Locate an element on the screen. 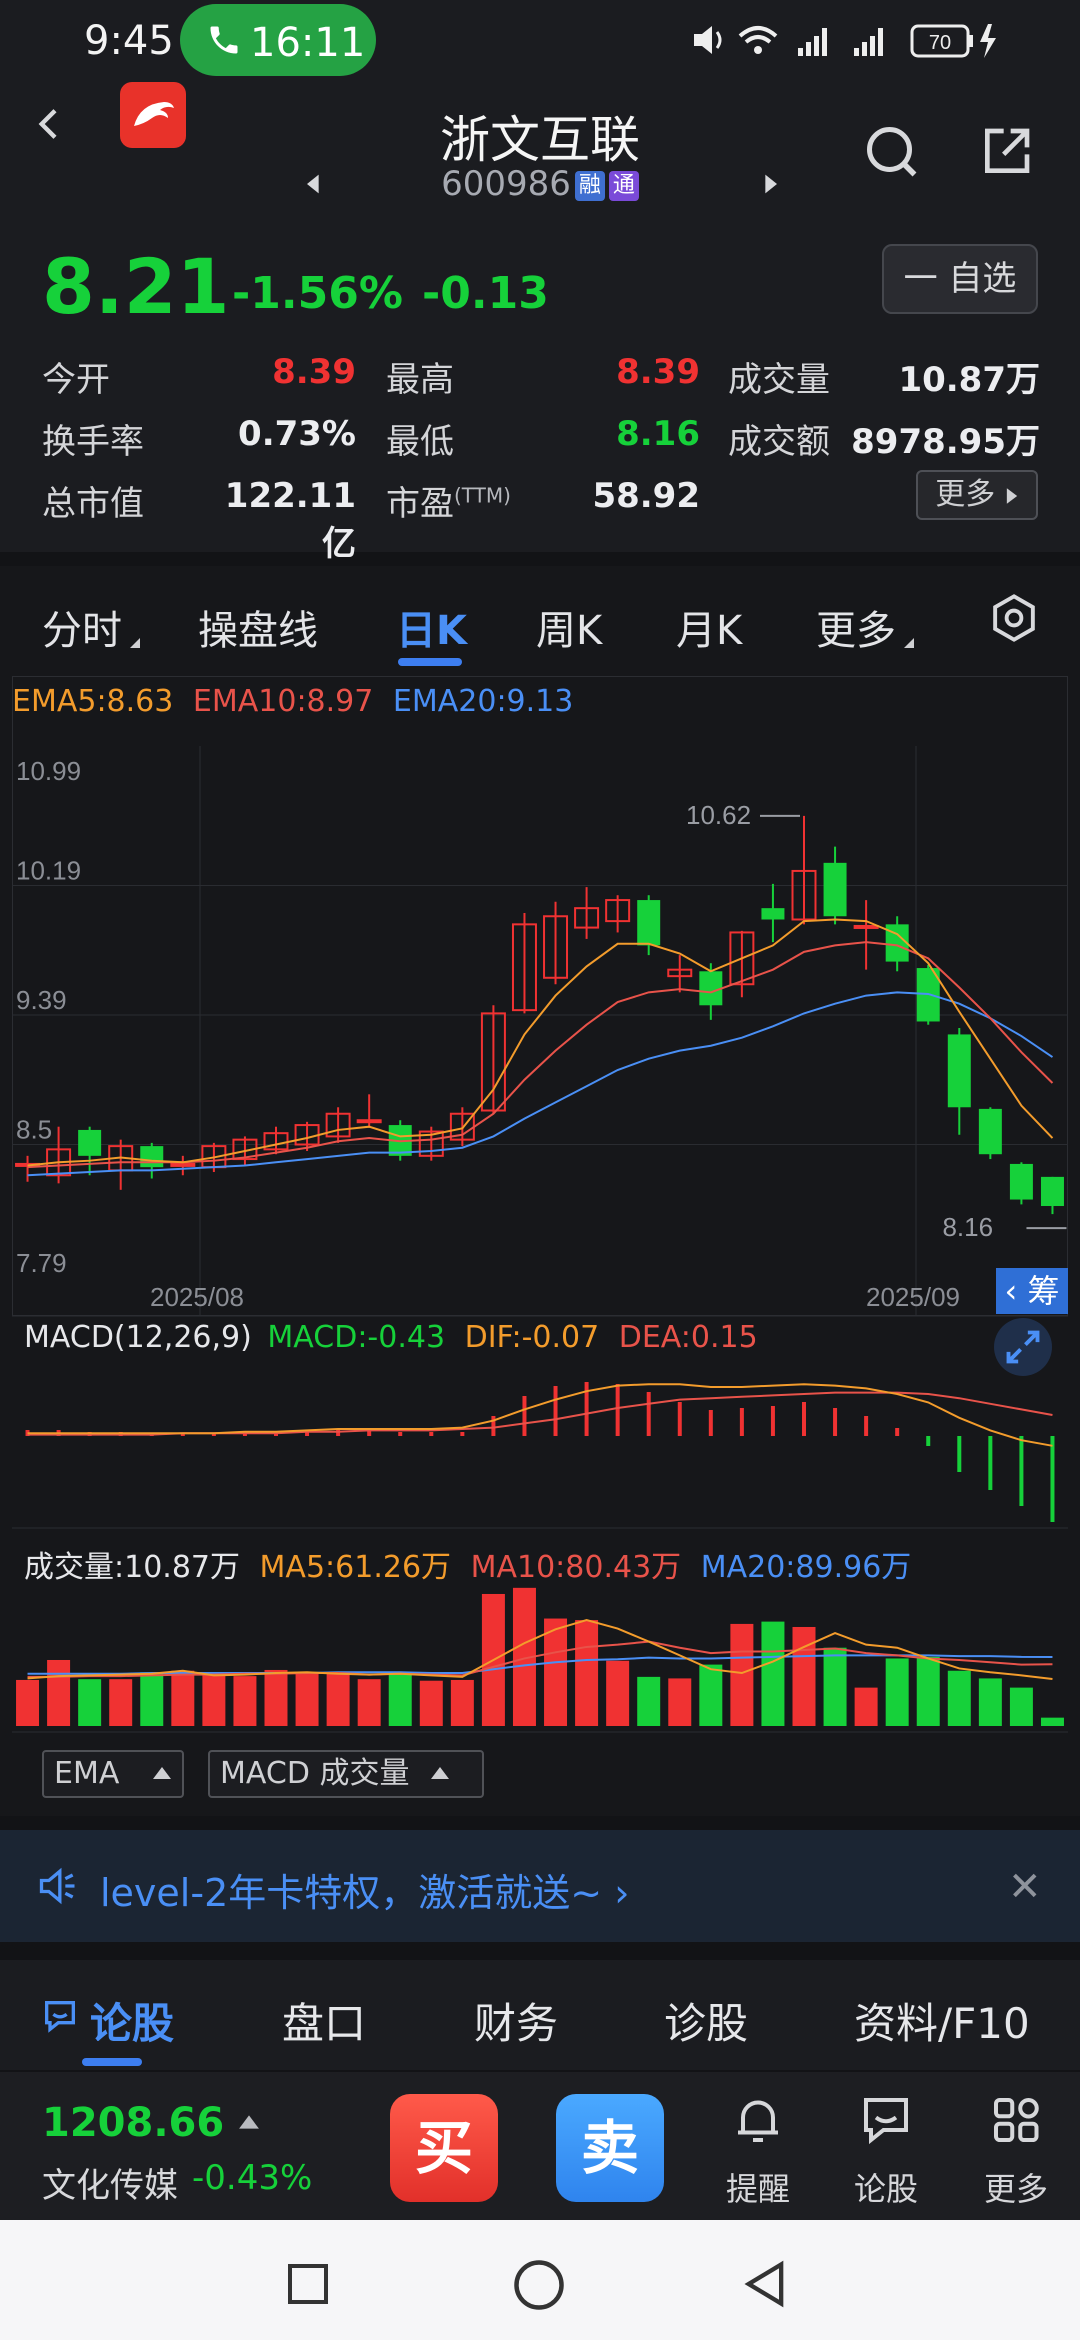 This screenshot has width=1080, height=2340. banner-chevron-icon: › is located at coordinates (622, 1893).